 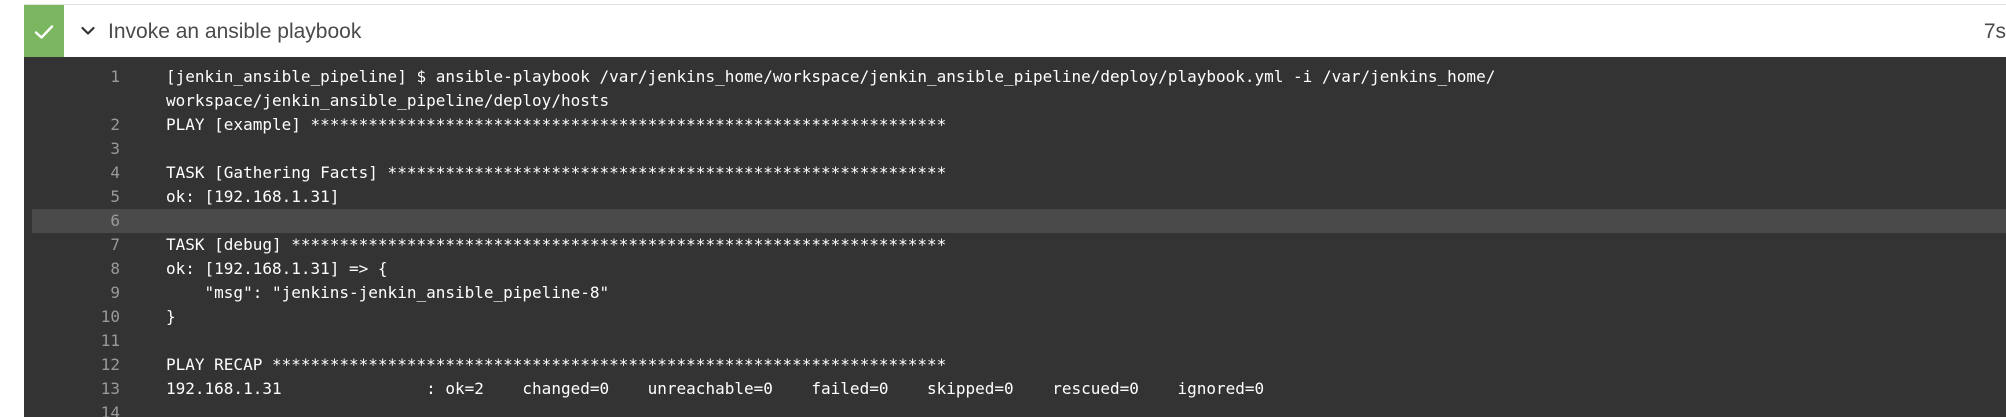 I want to click on log-line: 8 ok: [192.168.1.31] => {, so click(x=1019, y=269).